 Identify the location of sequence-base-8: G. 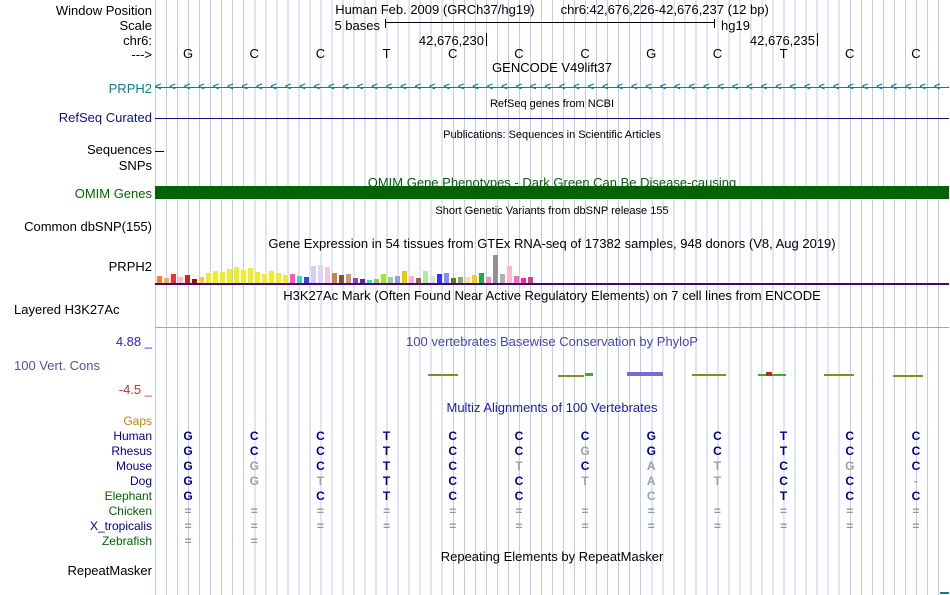
(651, 53).